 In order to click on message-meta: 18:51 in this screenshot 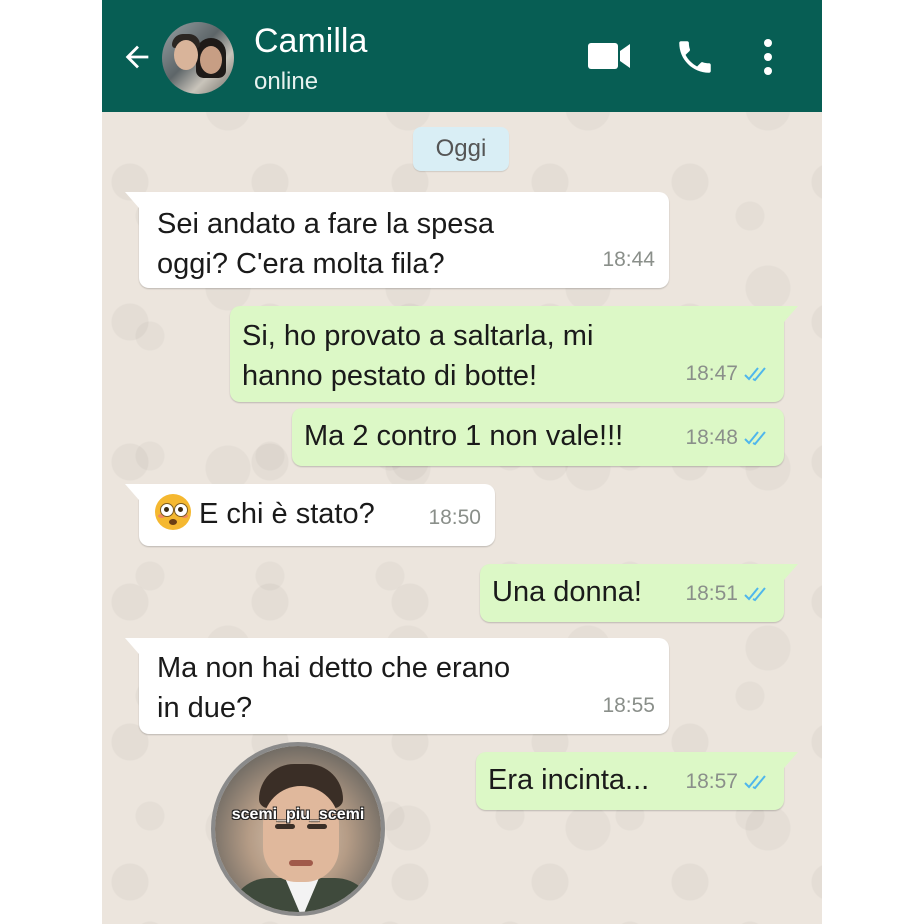, I will do `click(727, 594)`.